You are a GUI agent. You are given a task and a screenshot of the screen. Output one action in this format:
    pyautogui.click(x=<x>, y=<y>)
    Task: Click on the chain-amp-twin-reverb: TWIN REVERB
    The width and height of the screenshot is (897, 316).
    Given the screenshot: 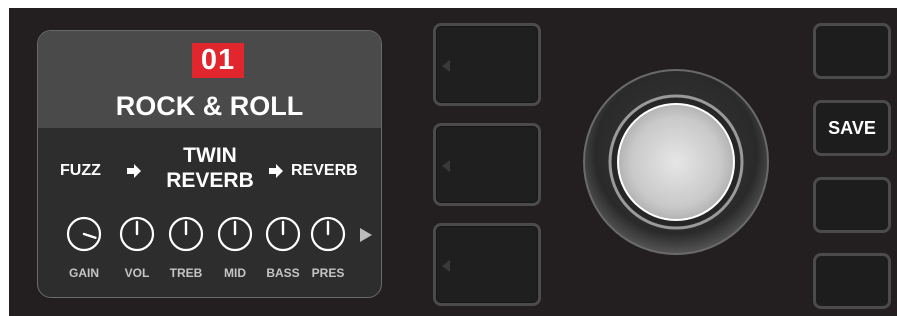 What is the action you would take?
    pyautogui.click(x=210, y=168)
    